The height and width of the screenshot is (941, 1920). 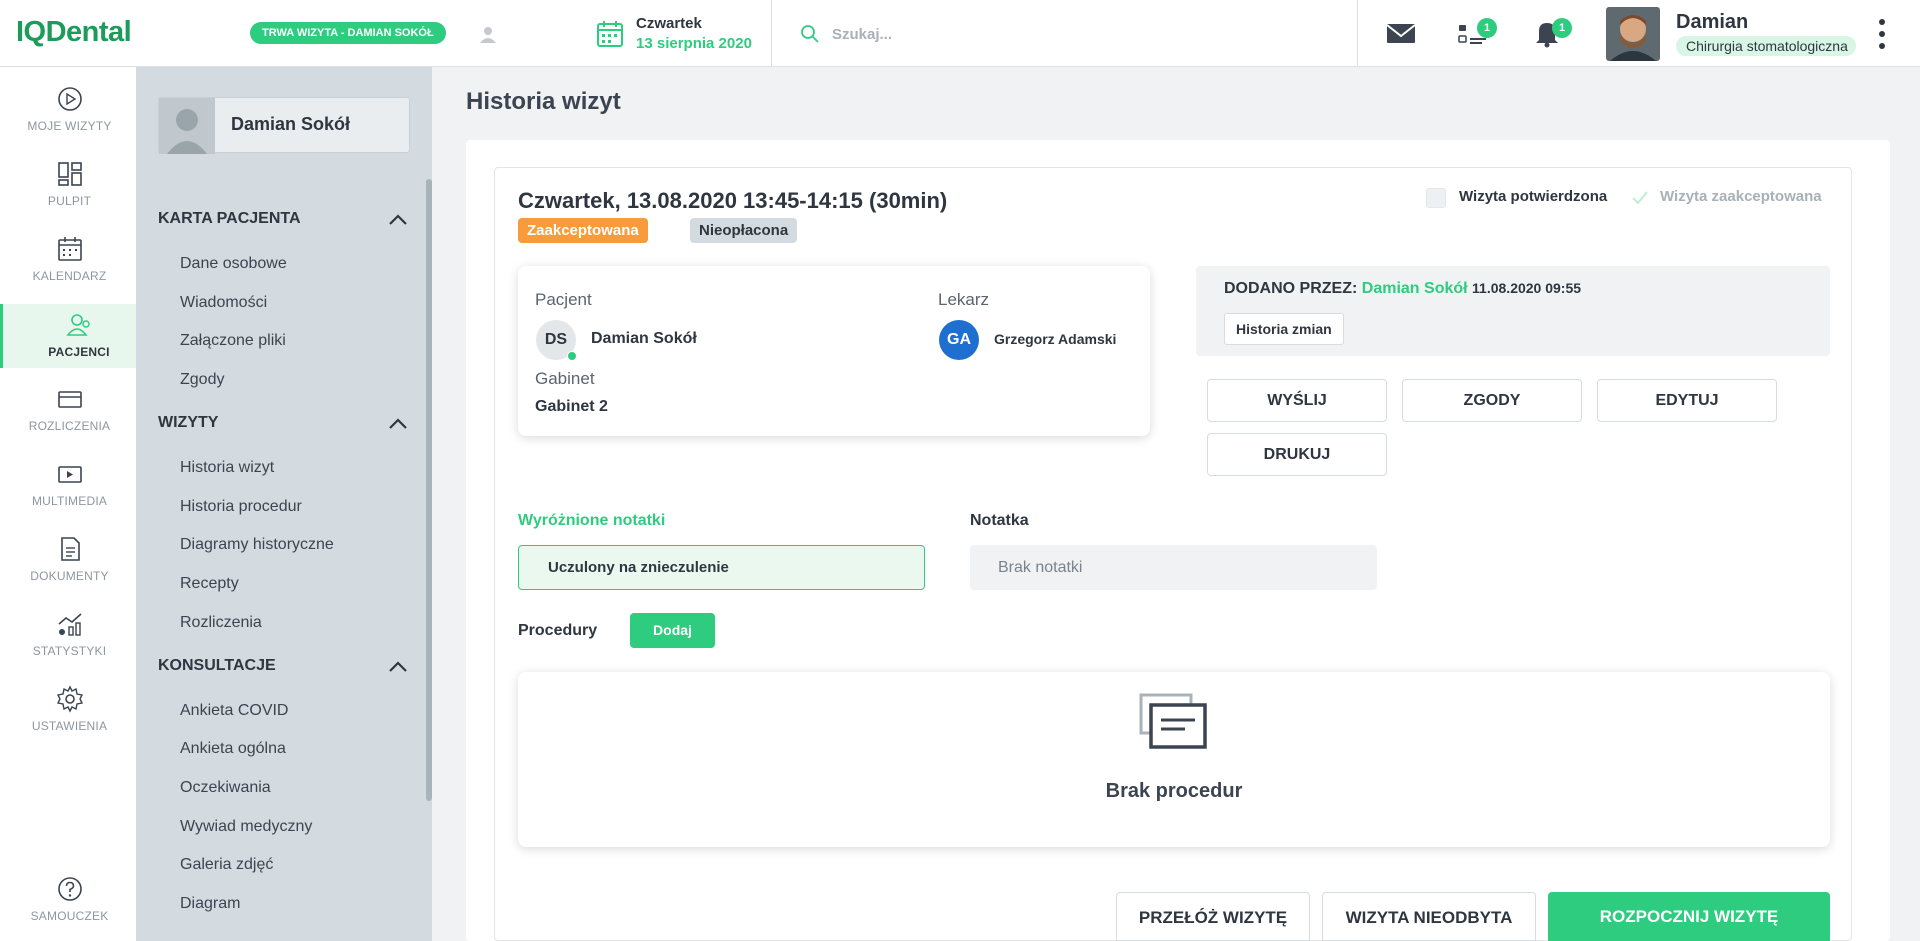 I want to click on section-patient-card: KARTA PACJENTA, so click(x=283, y=219).